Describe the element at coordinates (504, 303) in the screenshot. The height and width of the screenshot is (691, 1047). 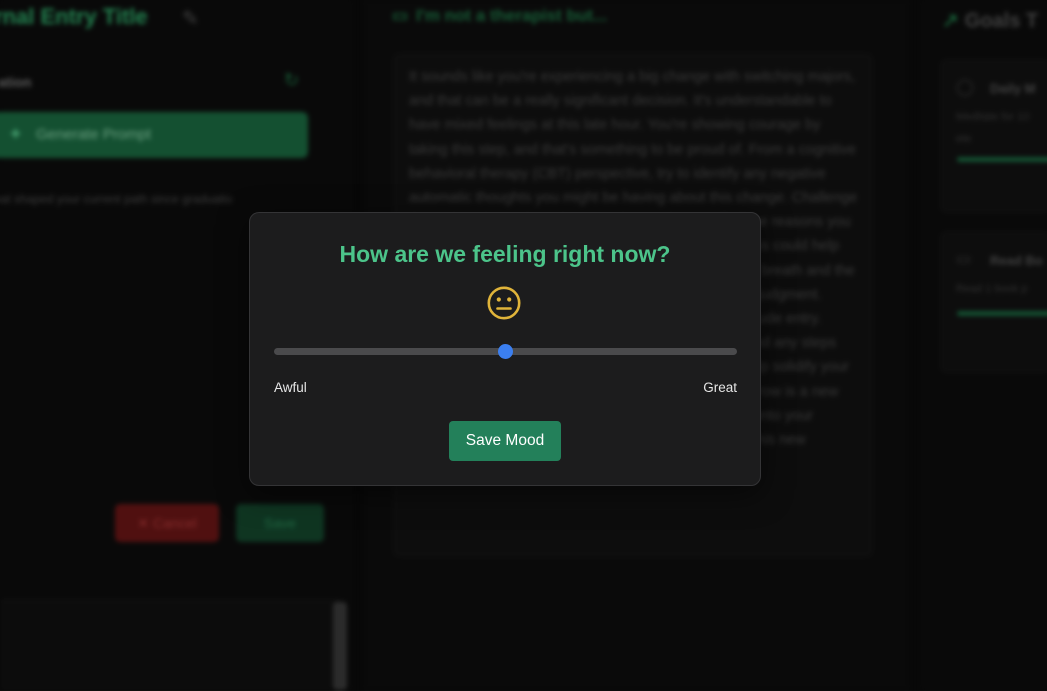
I see `neutral-face-icon` at that location.